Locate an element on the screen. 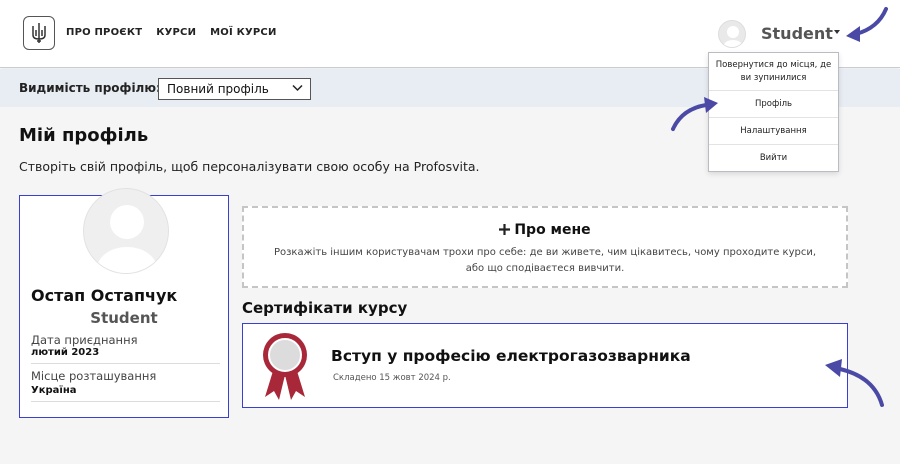 This screenshot has height=464, width=900. visibility-label: Видимість профілю: is located at coordinates (90, 88).